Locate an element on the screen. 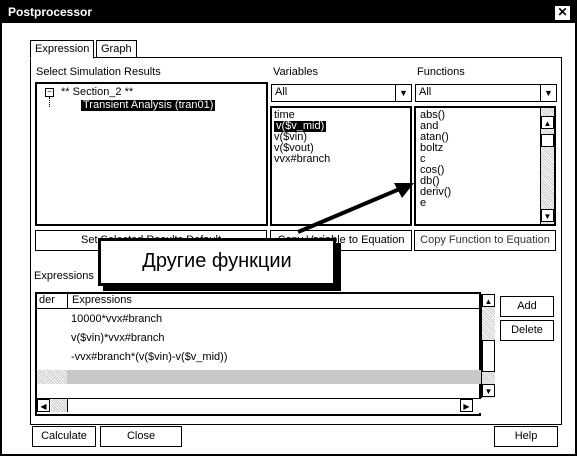  col-header-expressions: Expressions is located at coordinates (276, 301).